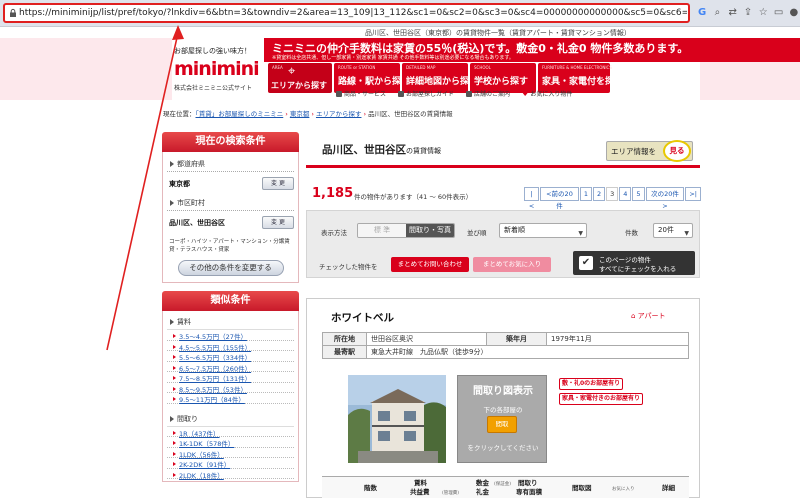 This screenshot has height=498, width=800. I want to click on title-row: 品川区、世田谷区の賃貸情報 エリア情報を 見る, so click(503, 150).